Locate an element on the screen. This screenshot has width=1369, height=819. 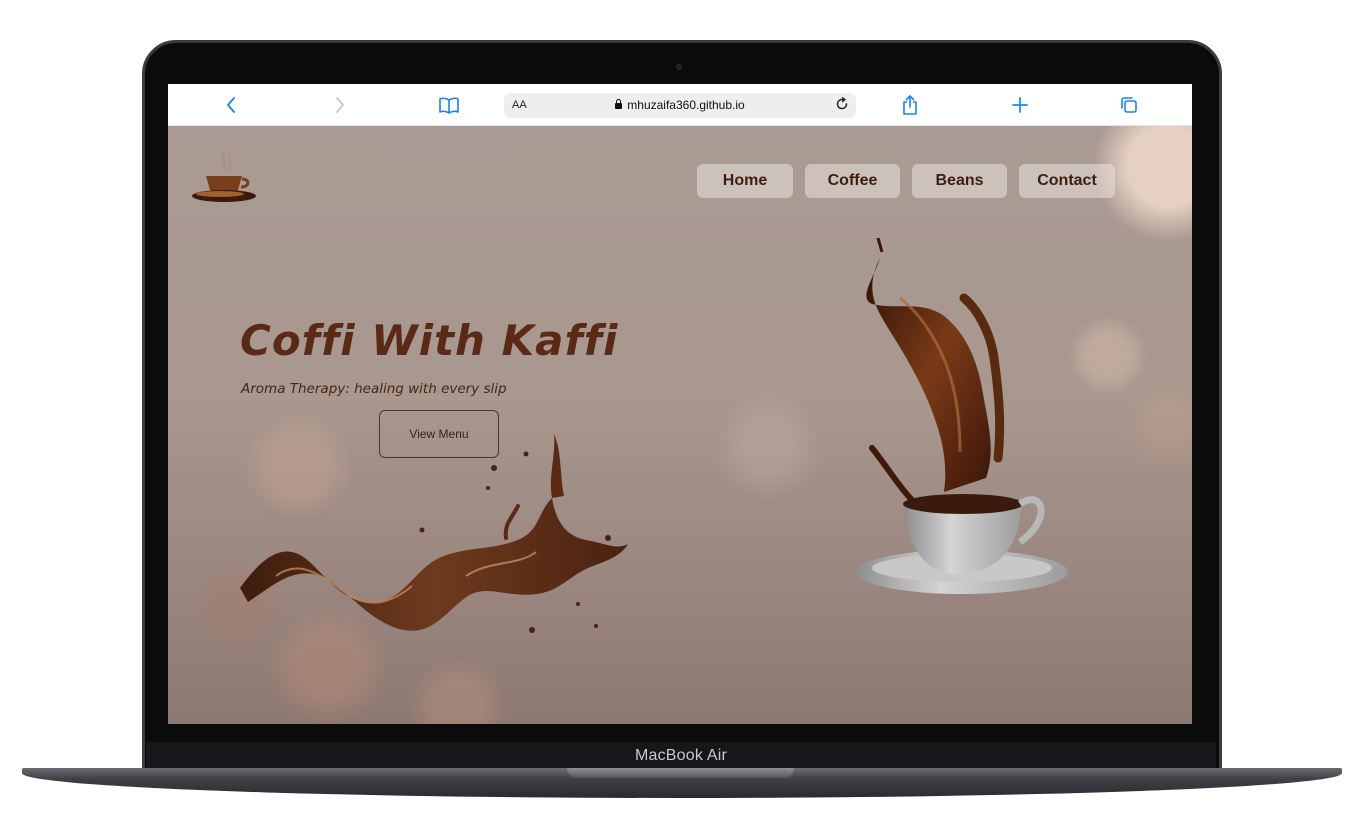
hero-title: Coffi With Kaffi is located at coordinates (429, 340).